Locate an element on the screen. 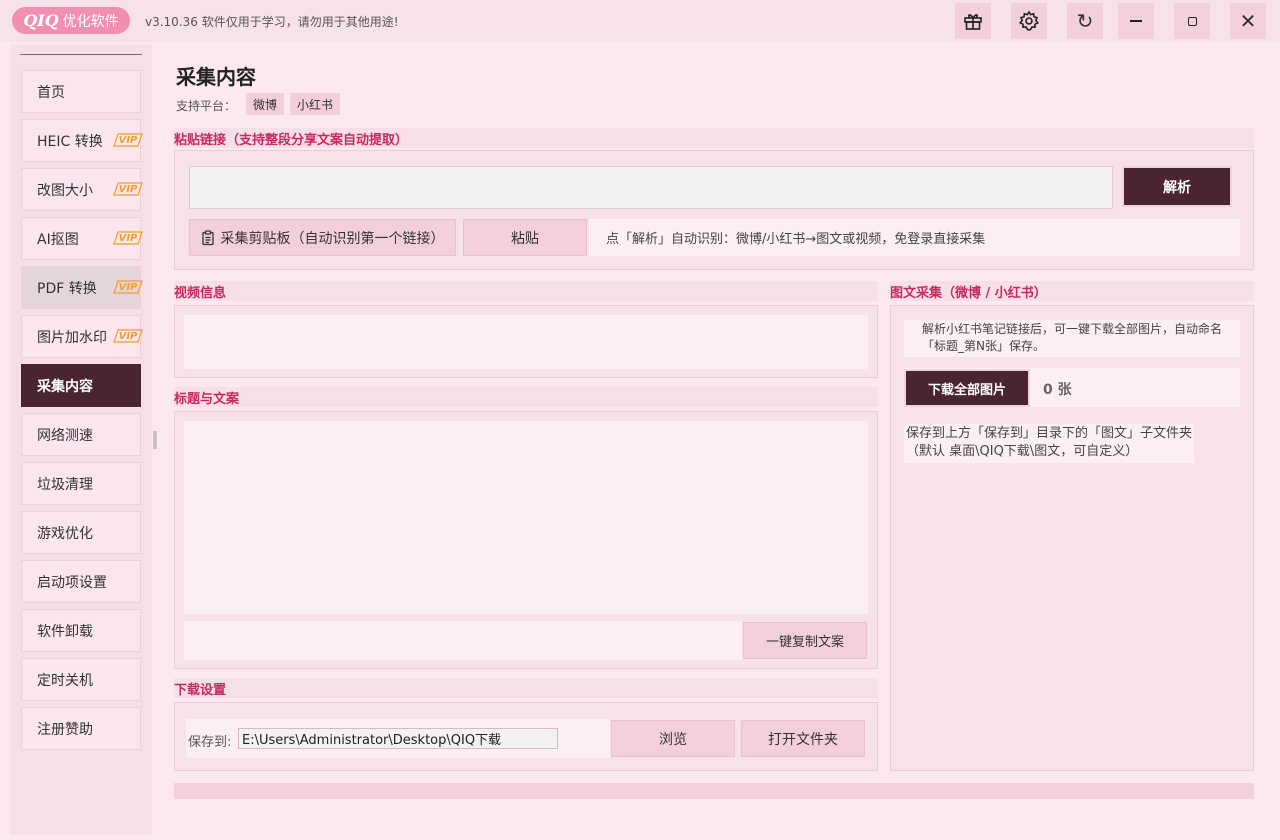 The height and width of the screenshot is (840, 1280). app-logo: QIQ 优化软件 is located at coordinates (71, 20).